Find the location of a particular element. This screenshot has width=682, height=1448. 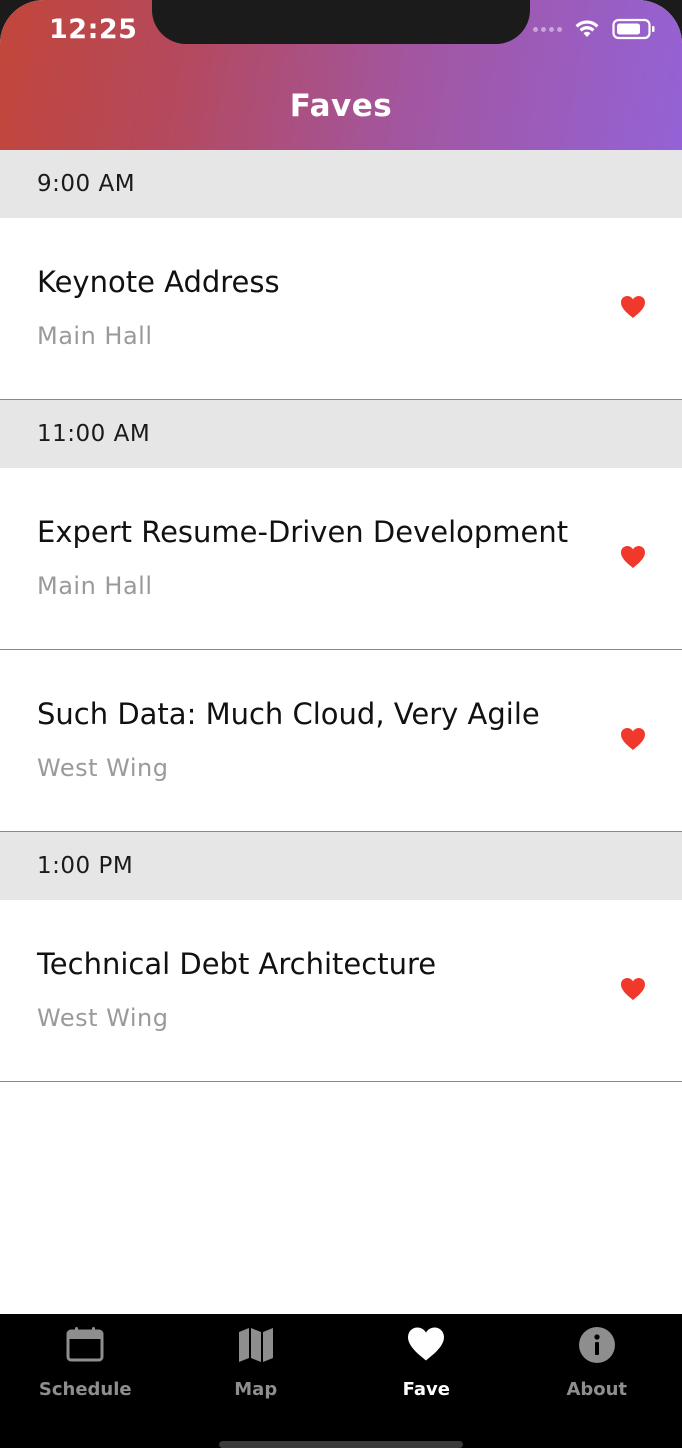

status-icons is located at coordinates (594, 29).